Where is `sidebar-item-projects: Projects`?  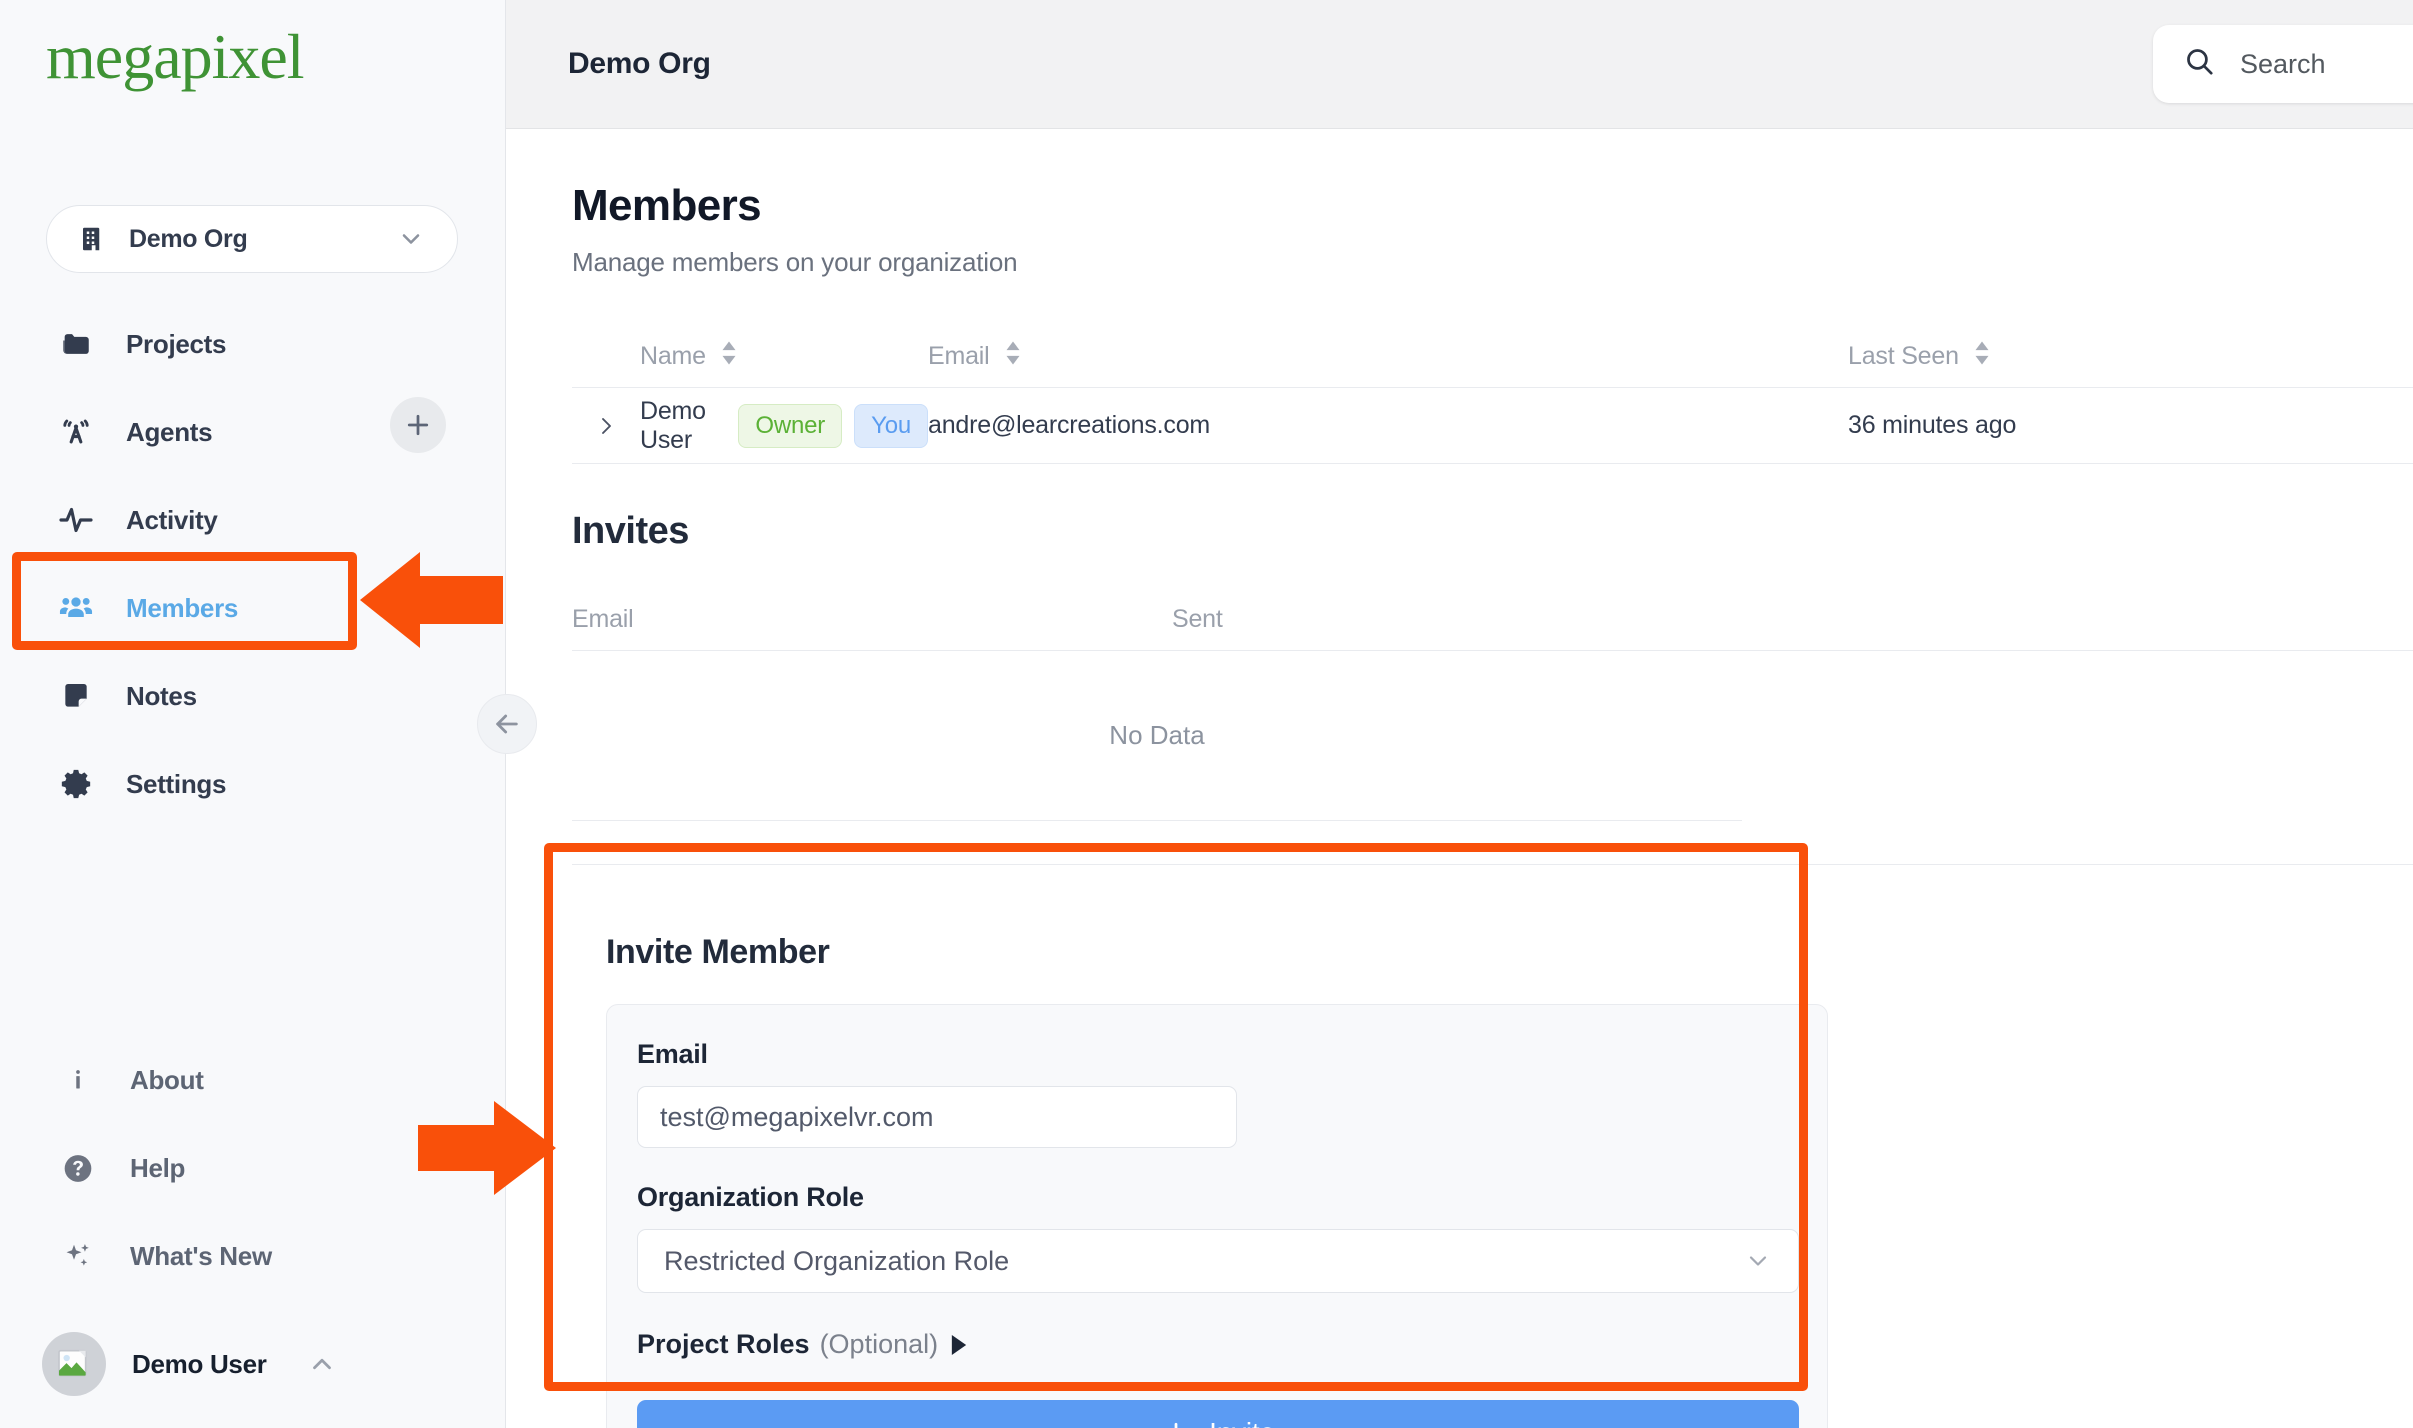
sidebar-item-projects: Projects is located at coordinates (252, 344).